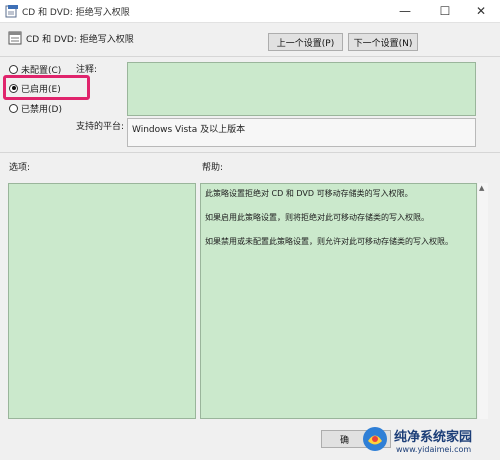 This screenshot has width=500, height=460. What do you see at coordinates (383, 42) in the screenshot?
I see `next-setting-button: 下一个设置(N)` at bounding box center [383, 42].